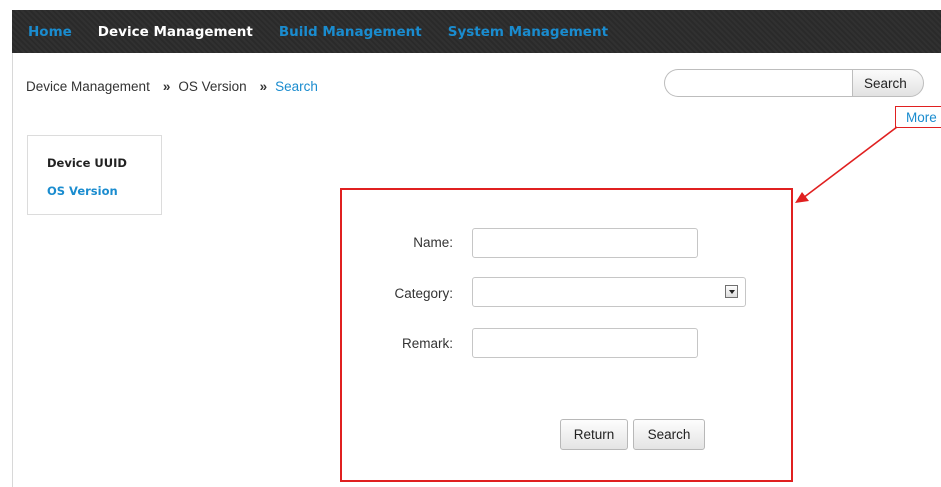 The image size is (941, 487). I want to click on remark-label: Remark:, so click(427, 343).